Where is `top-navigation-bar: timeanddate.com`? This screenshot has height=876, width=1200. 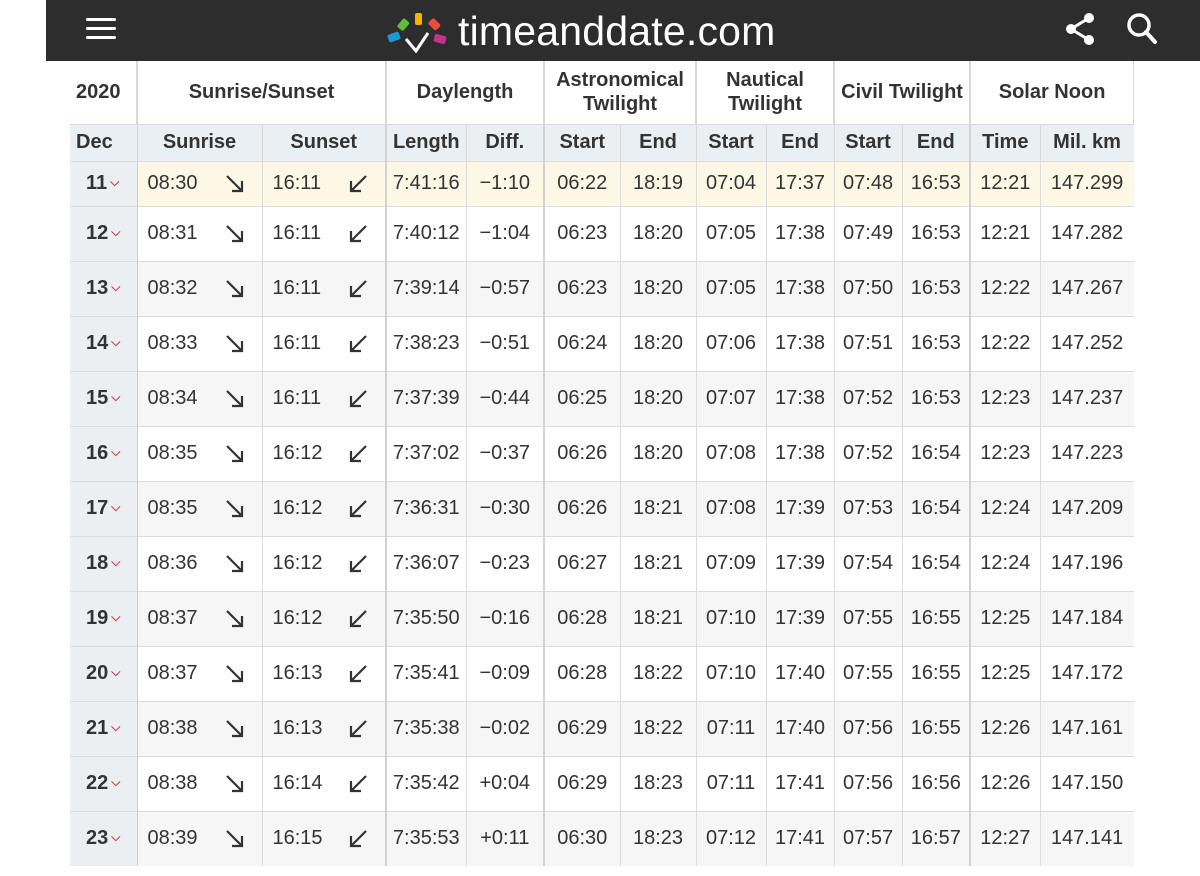 top-navigation-bar: timeanddate.com is located at coordinates (623, 30).